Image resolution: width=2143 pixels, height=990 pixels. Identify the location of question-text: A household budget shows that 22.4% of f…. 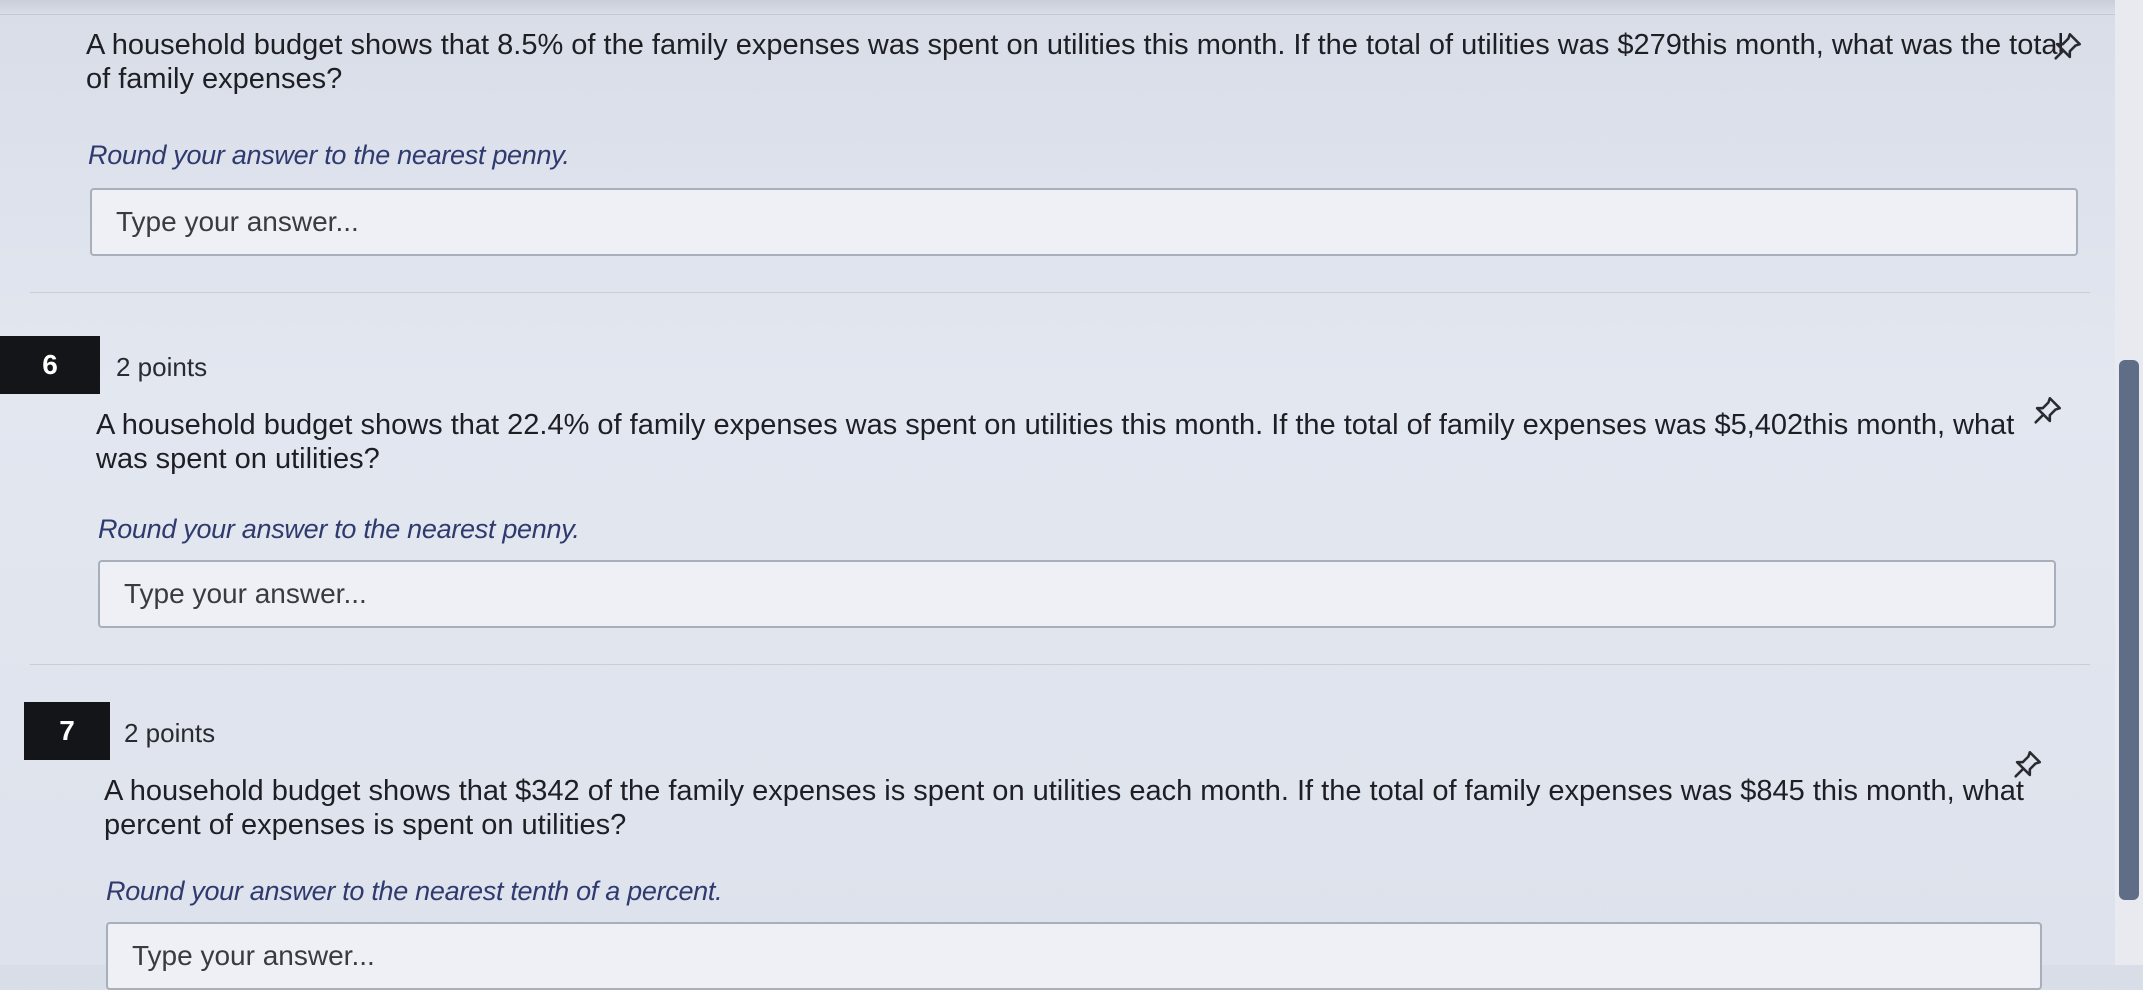
(1055, 442).